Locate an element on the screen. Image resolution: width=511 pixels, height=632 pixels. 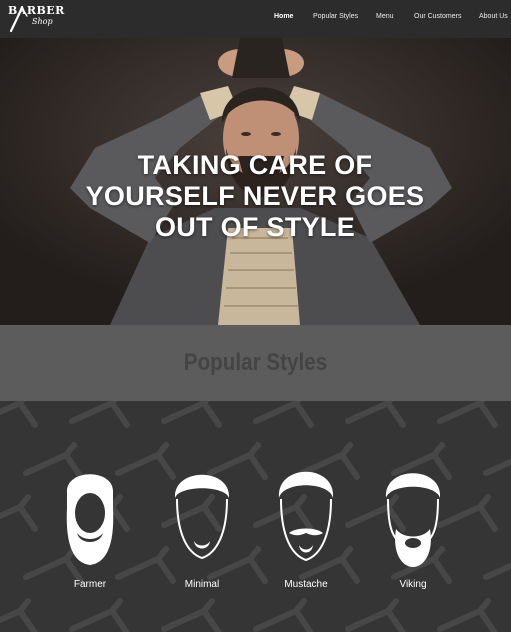
style-card-minimal: Minimal is located at coordinates (202, 530).